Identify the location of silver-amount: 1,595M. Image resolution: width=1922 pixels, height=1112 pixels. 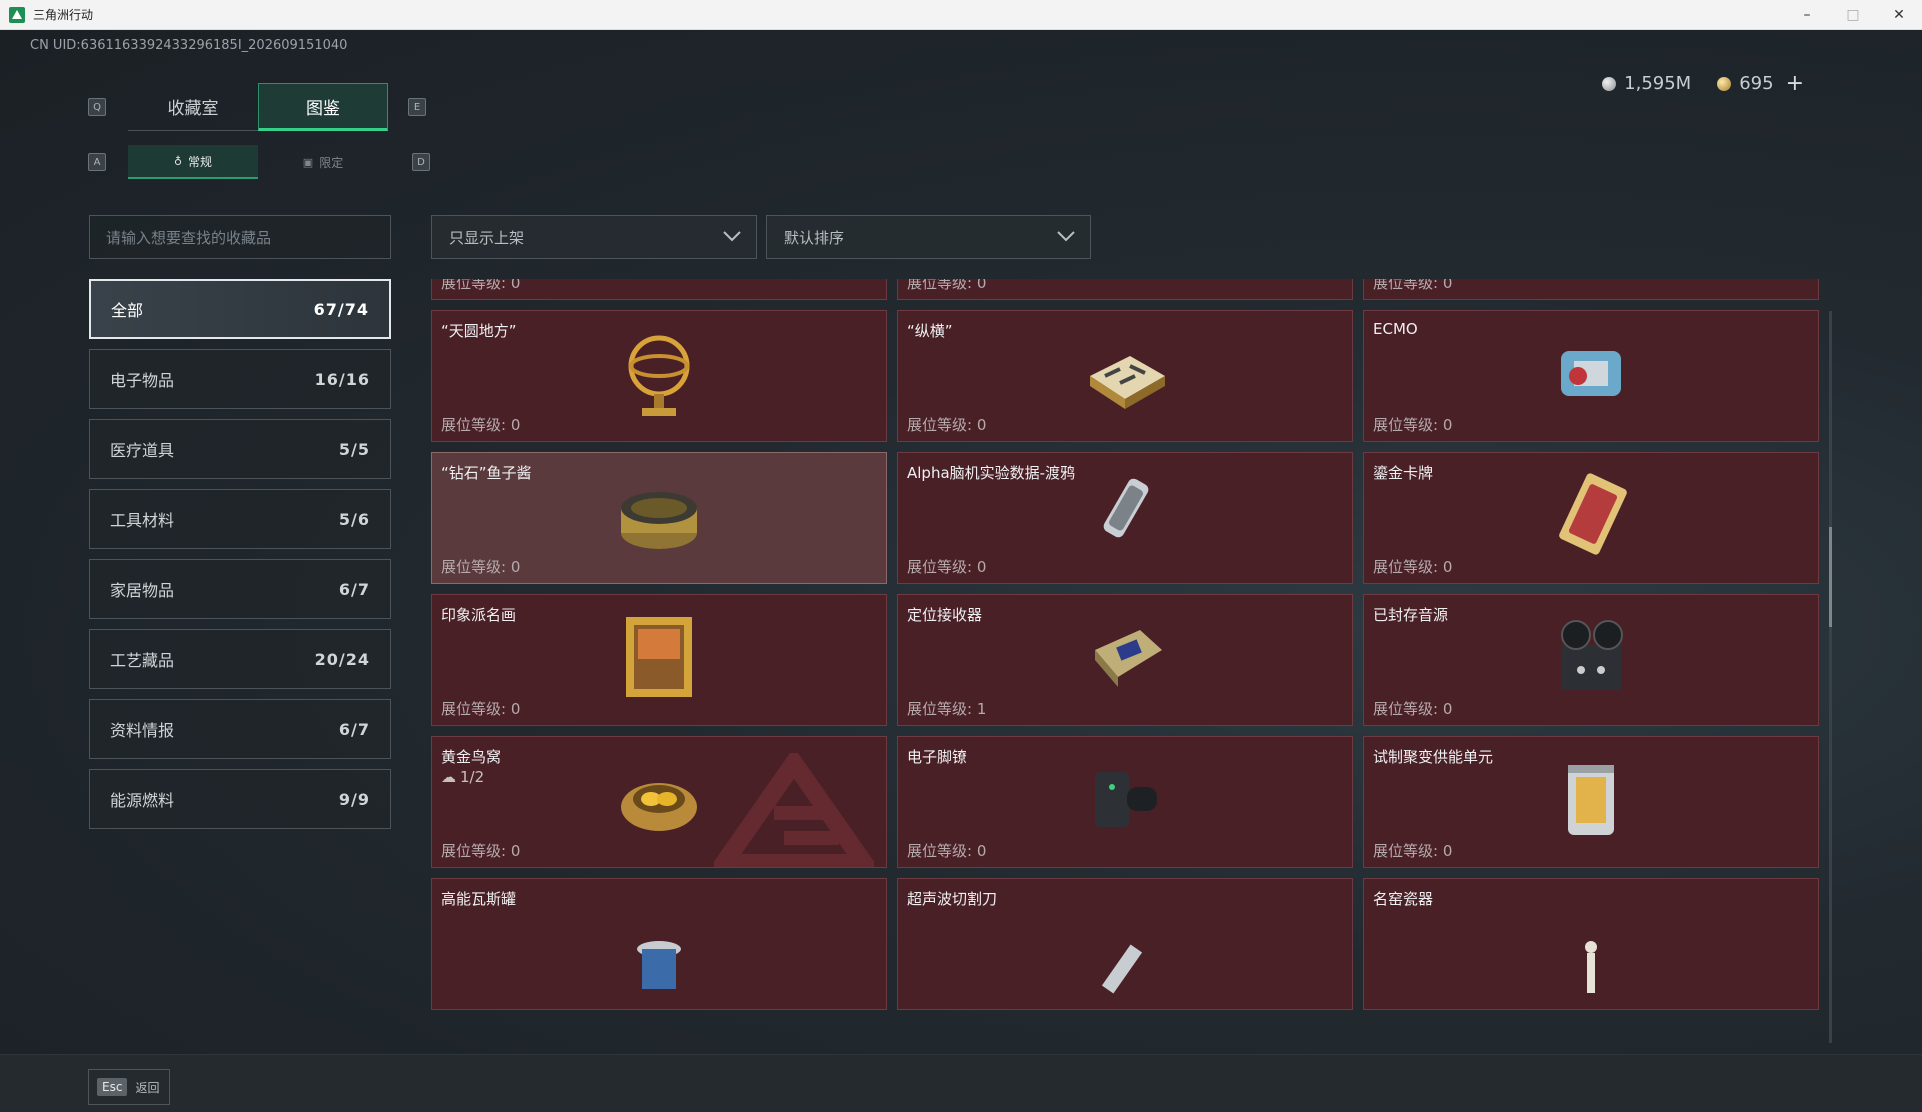
(1658, 83).